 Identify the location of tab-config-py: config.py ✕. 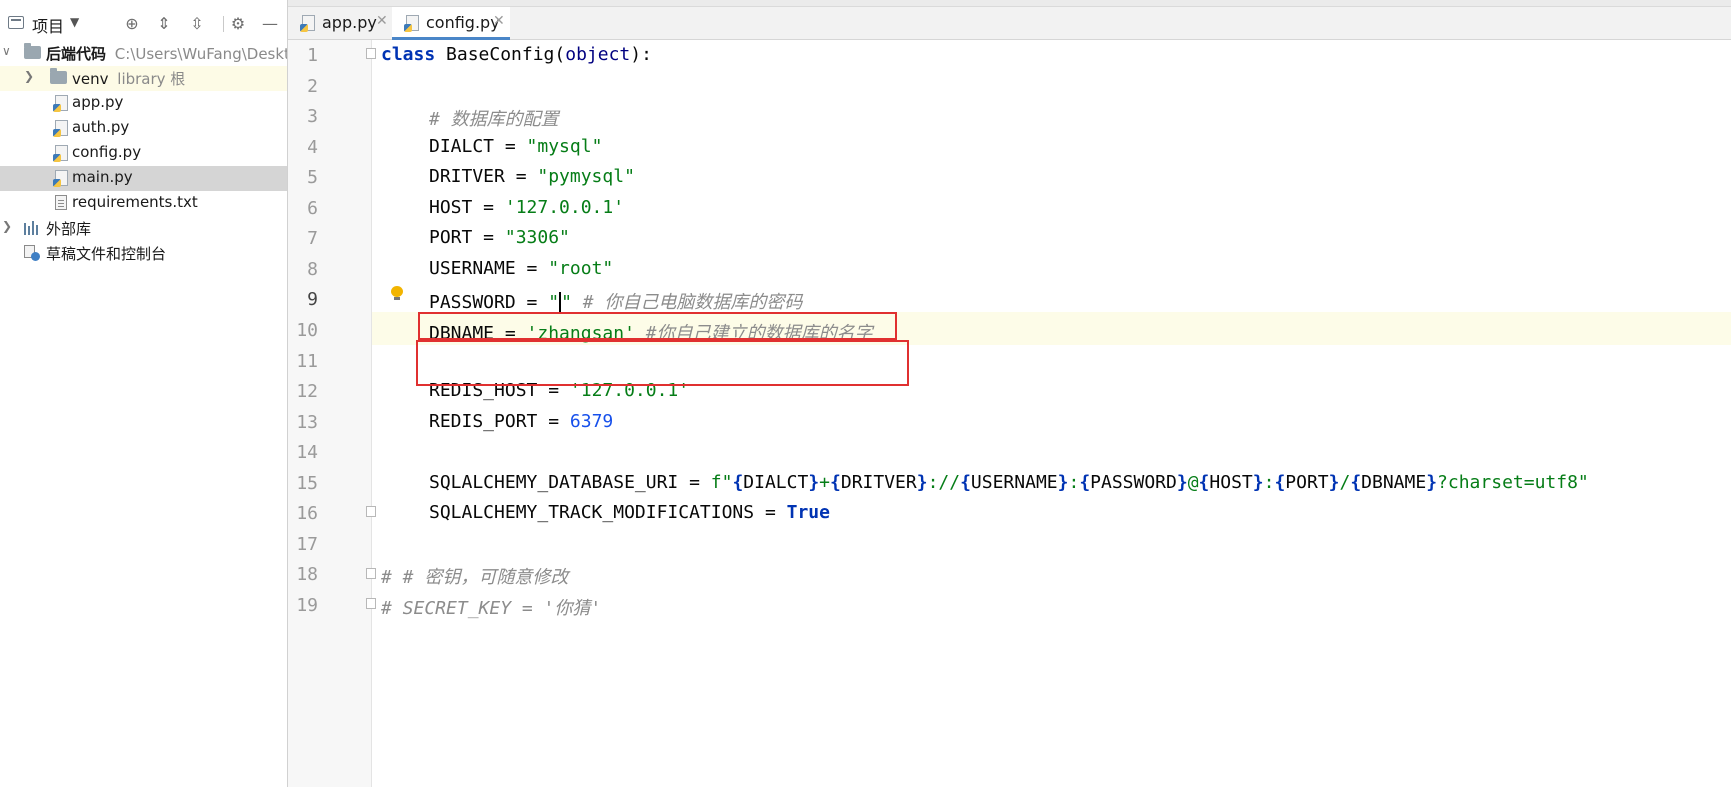
(451, 23).